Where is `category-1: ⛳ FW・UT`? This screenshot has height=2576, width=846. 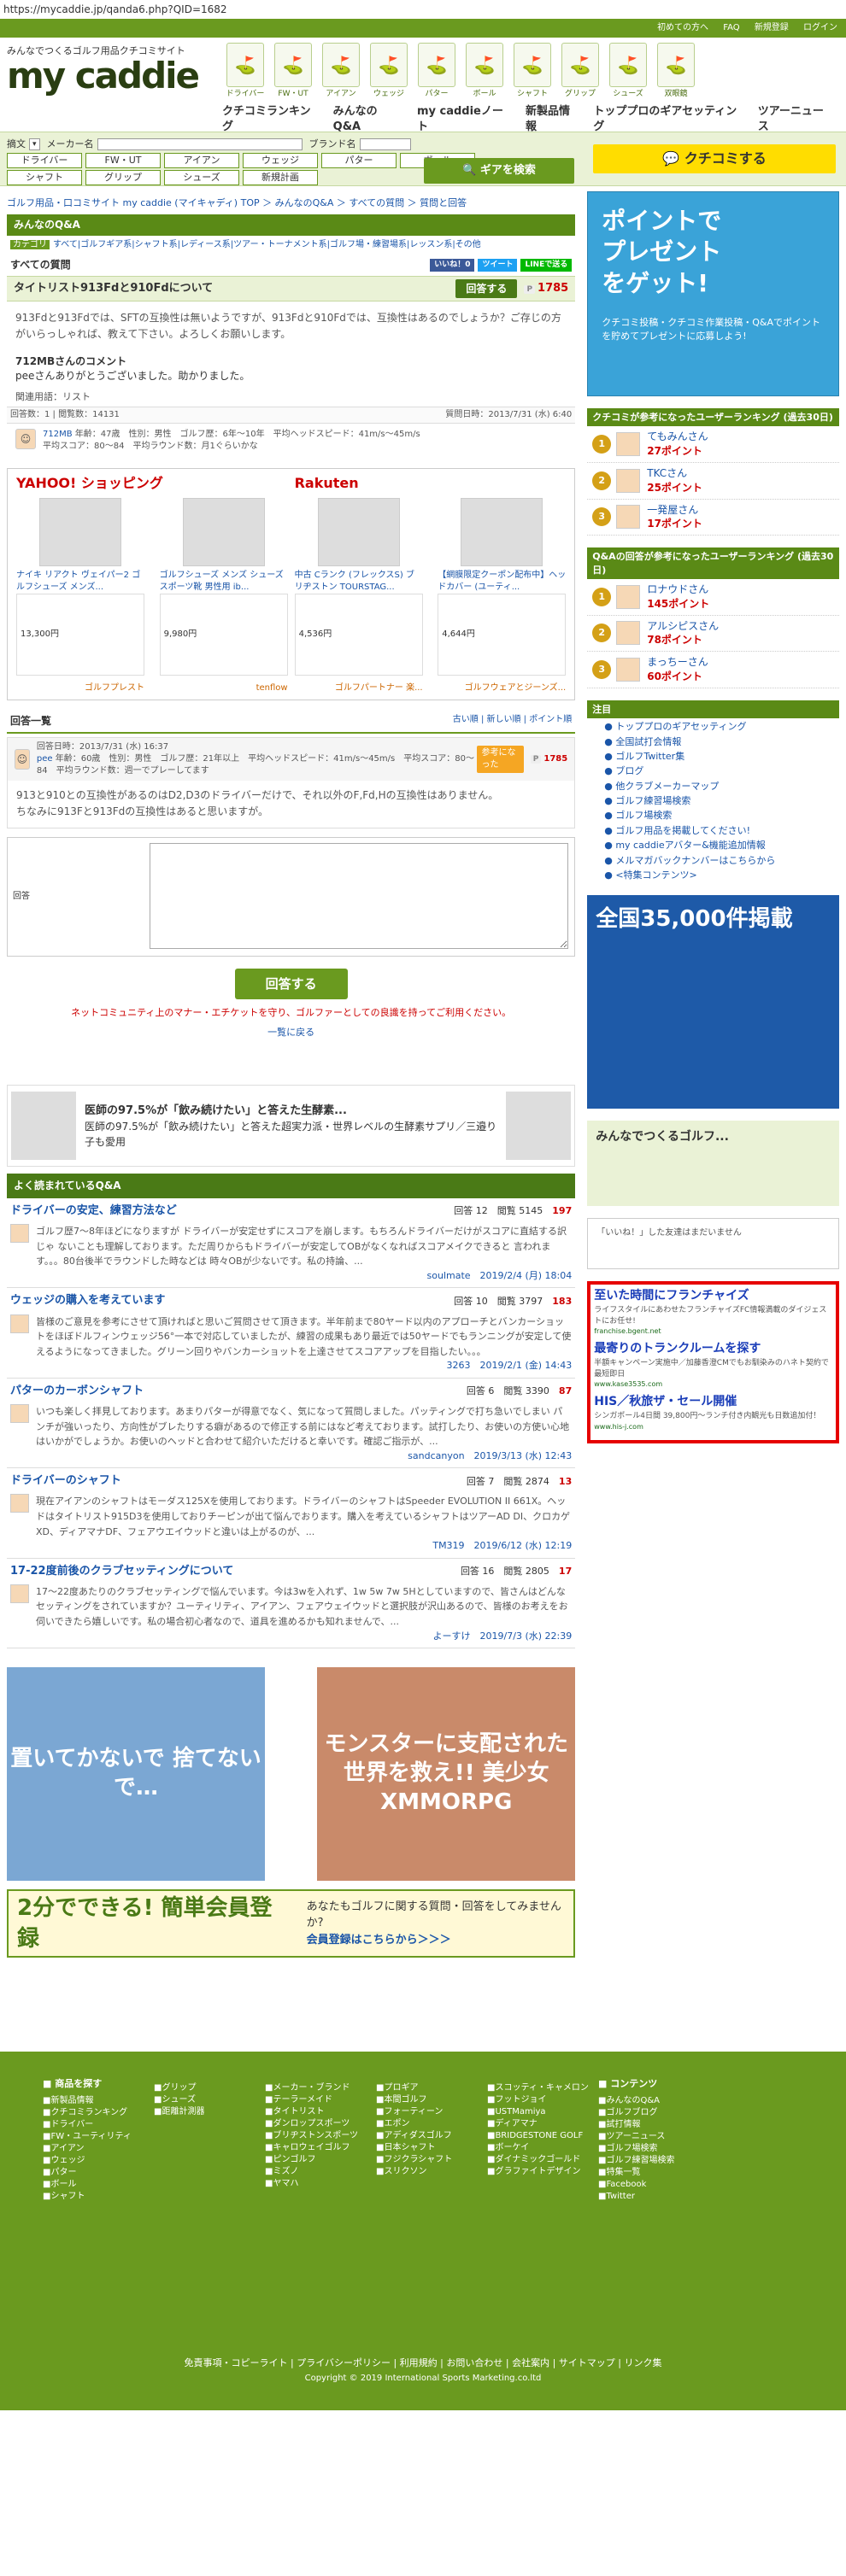
category-1: ⛳ FW・UT is located at coordinates (293, 71).